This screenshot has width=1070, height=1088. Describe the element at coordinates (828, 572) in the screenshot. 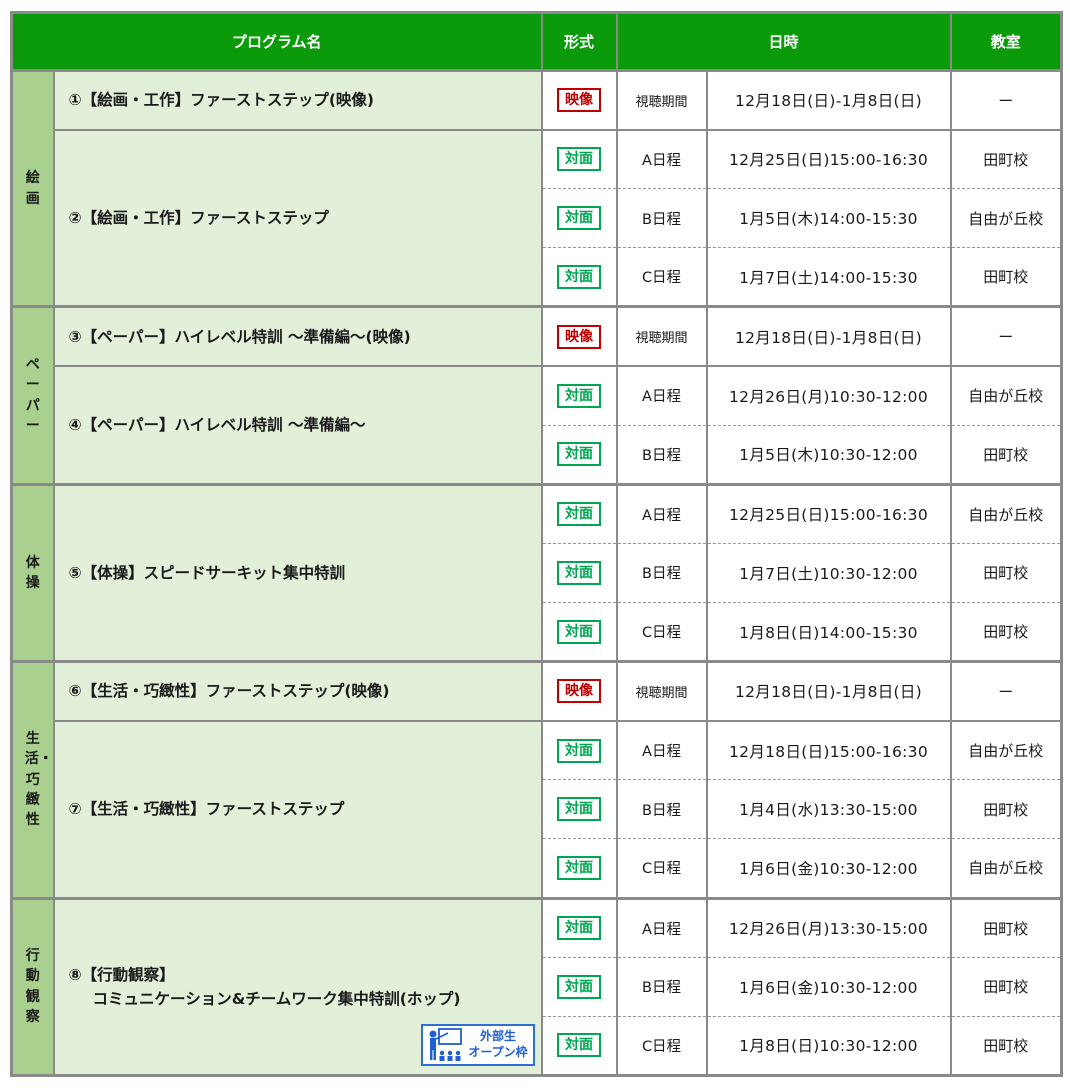

I see `schedule-datetime: 1月7日(土)10:30-12:00` at that location.